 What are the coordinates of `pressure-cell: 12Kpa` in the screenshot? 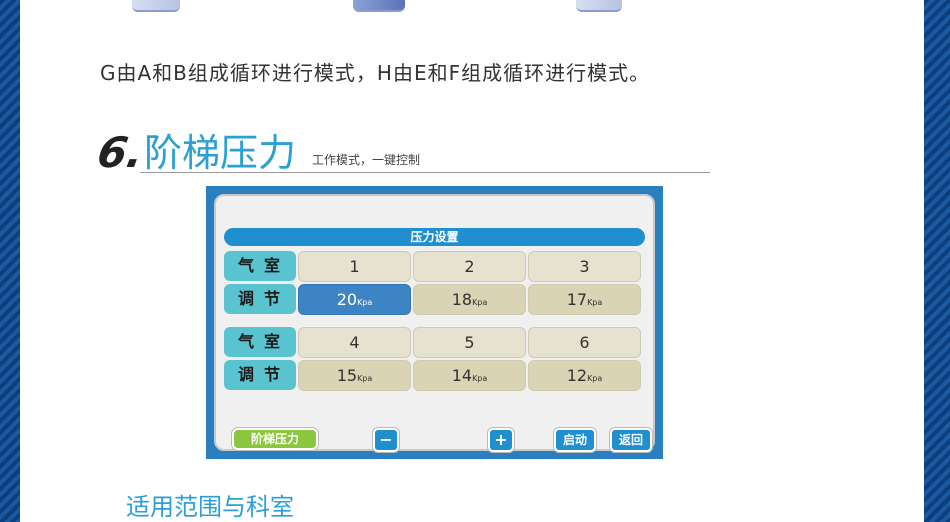 It's located at (584, 375).